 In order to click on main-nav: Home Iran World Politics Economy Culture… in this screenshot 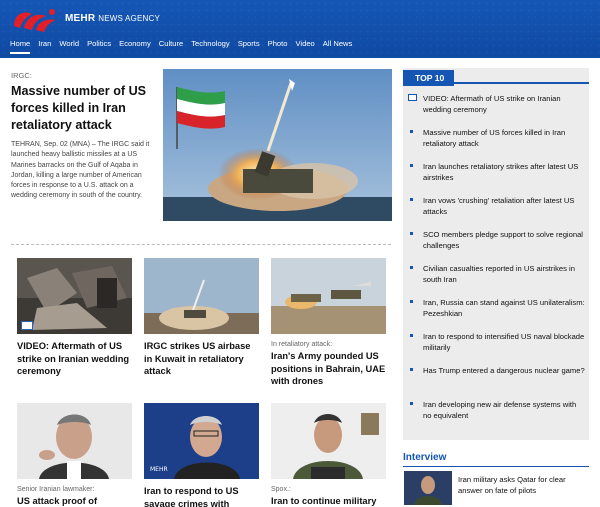, I will do `click(181, 46)`.